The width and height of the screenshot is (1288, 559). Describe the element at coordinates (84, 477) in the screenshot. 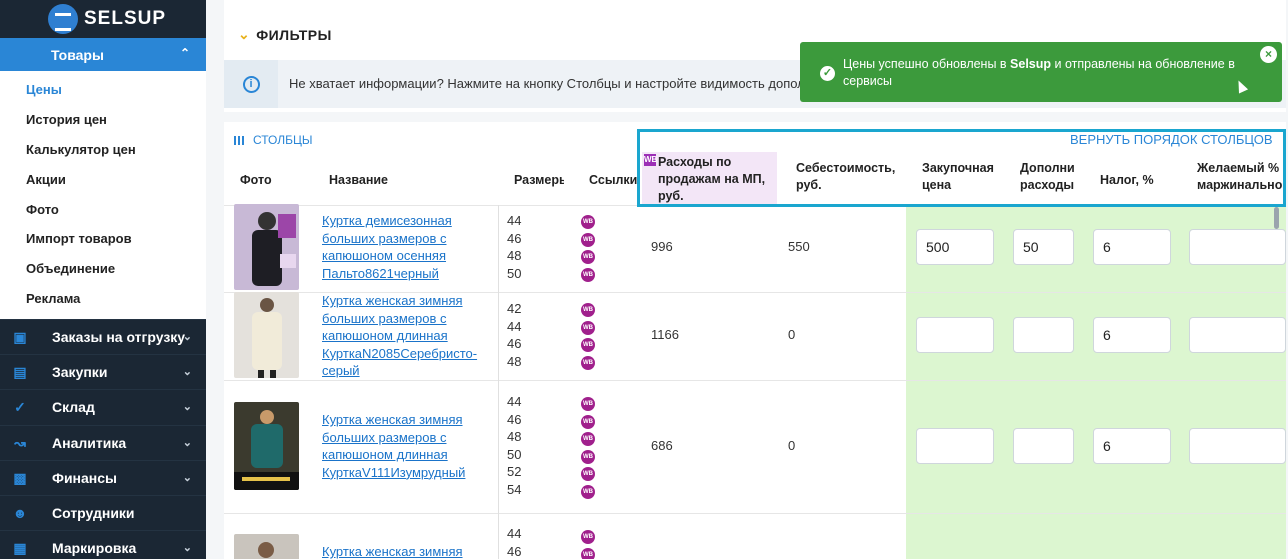

I see `nav-item-label: Финансы` at that location.